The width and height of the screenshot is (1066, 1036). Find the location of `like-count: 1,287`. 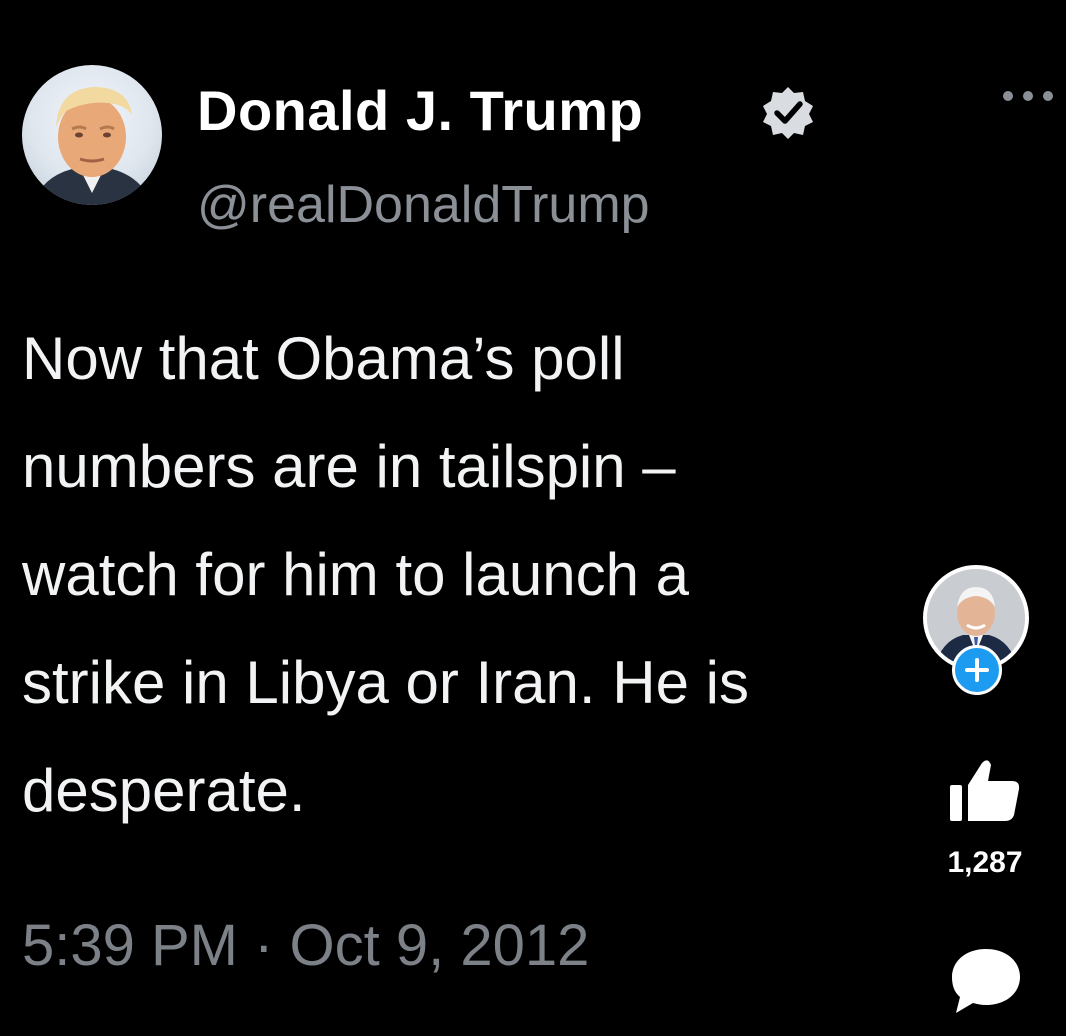

like-count: 1,287 is located at coordinates (985, 862).